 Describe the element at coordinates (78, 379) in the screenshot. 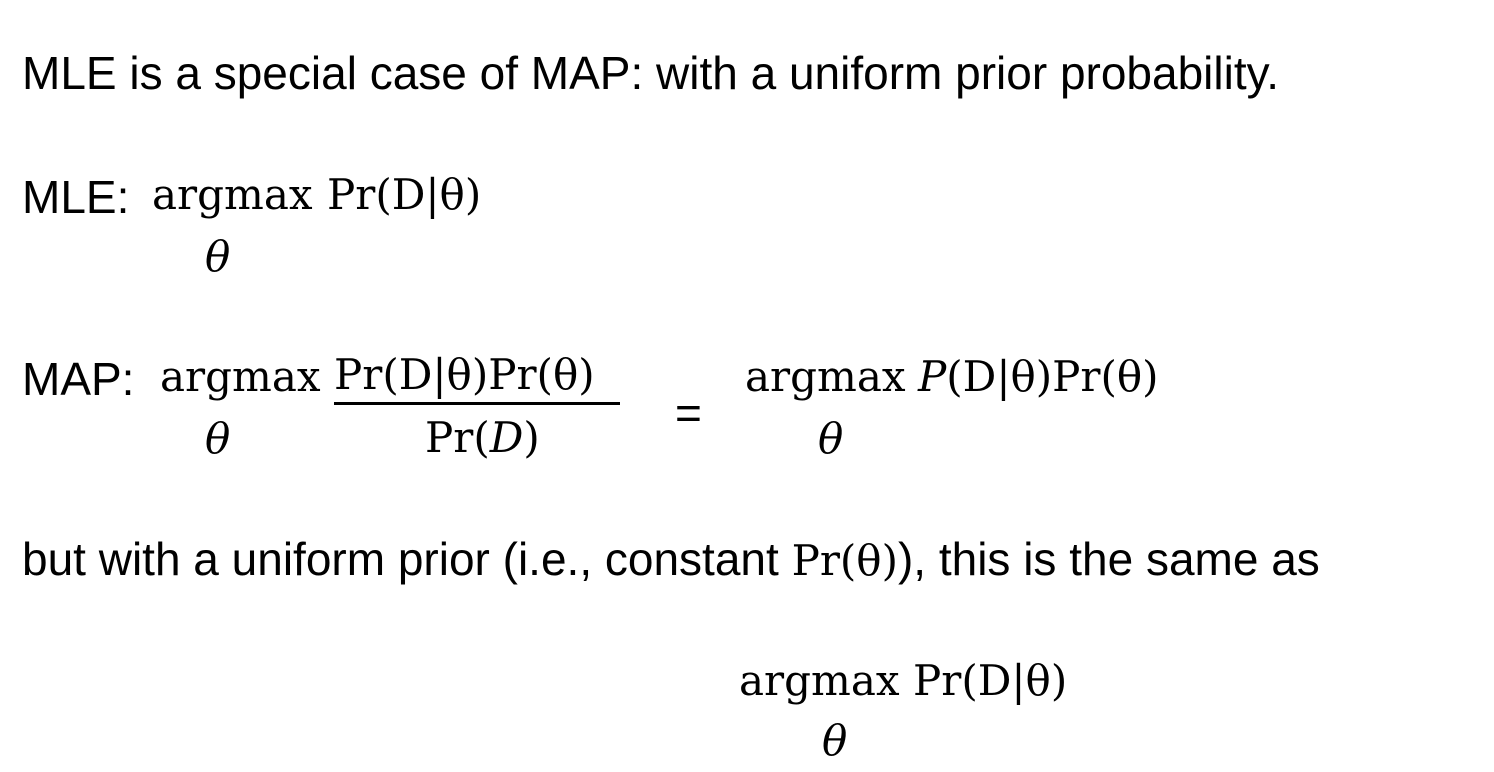

I see `map-label: MAP:` at that location.